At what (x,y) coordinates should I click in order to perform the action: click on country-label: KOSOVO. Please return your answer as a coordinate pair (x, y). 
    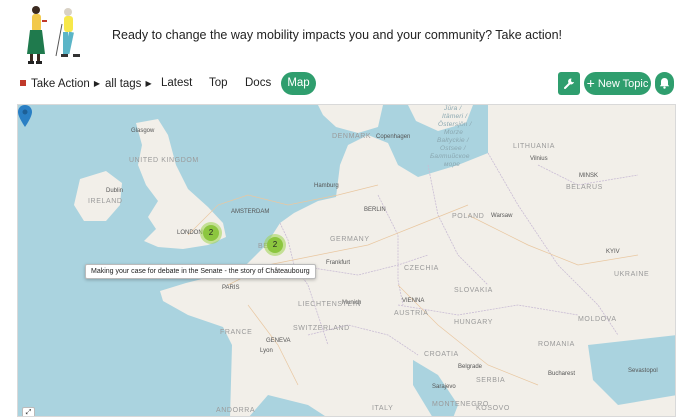
    Looking at the image, I should click on (493, 408).